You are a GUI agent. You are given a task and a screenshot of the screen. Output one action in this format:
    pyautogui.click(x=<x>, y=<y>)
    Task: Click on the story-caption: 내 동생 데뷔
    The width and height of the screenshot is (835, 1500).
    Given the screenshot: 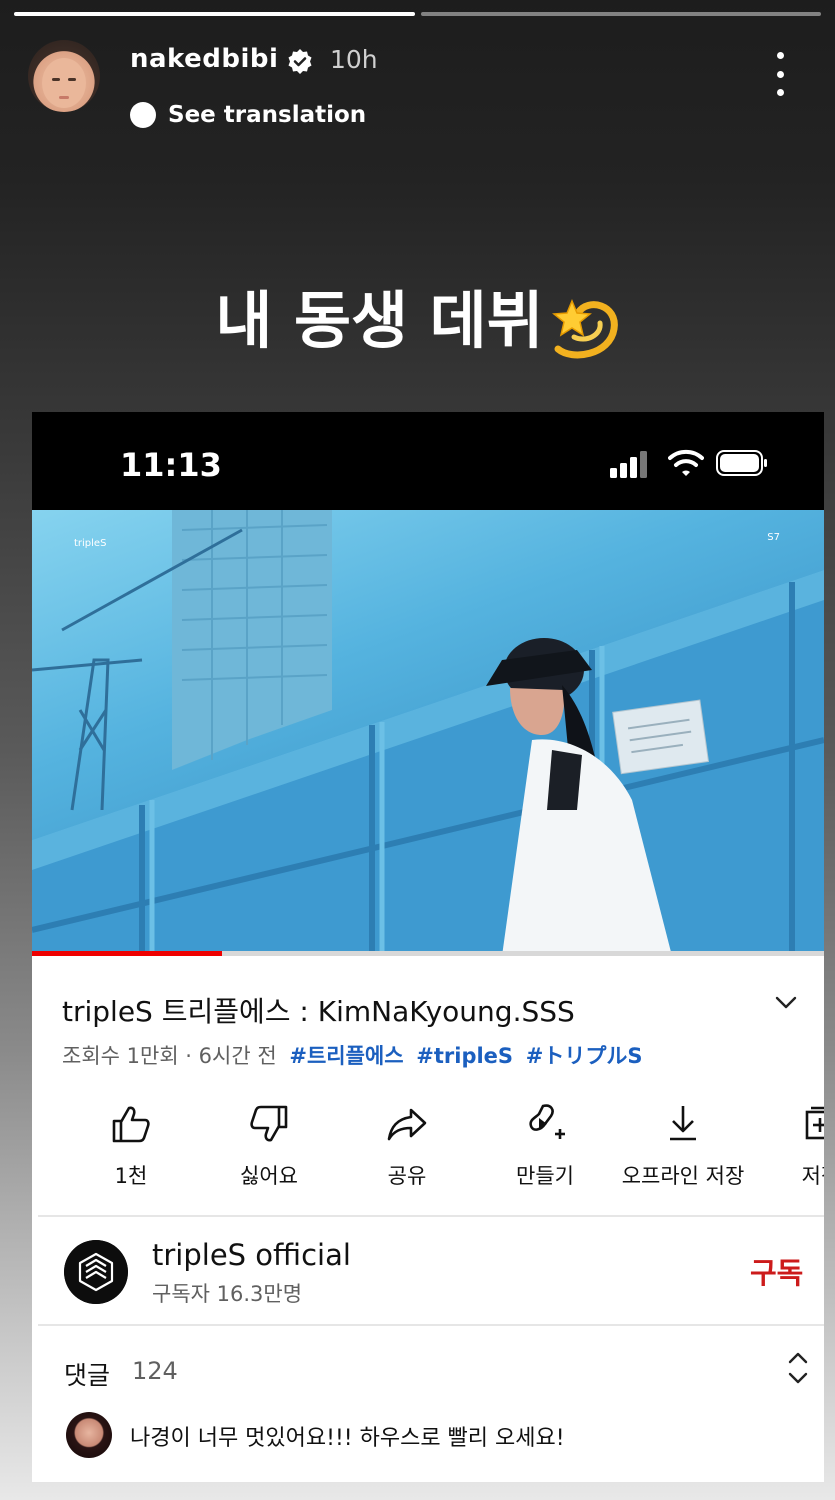 What is the action you would take?
    pyautogui.click(x=417, y=315)
    